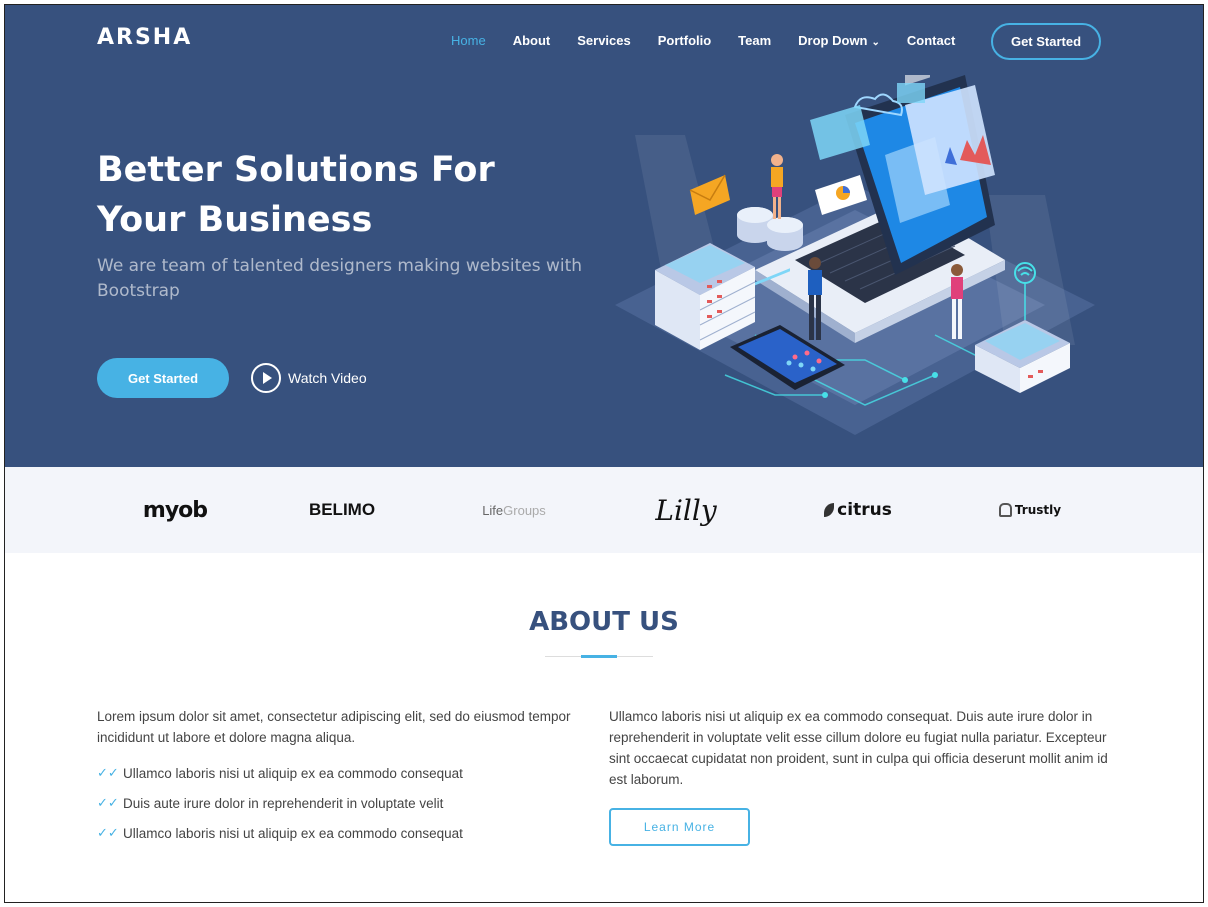 The image size is (1208, 907). What do you see at coordinates (1046, 41) in the screenshot?
I see `nav-get-started-button: Get Started` at bounding box center [1046, 41].